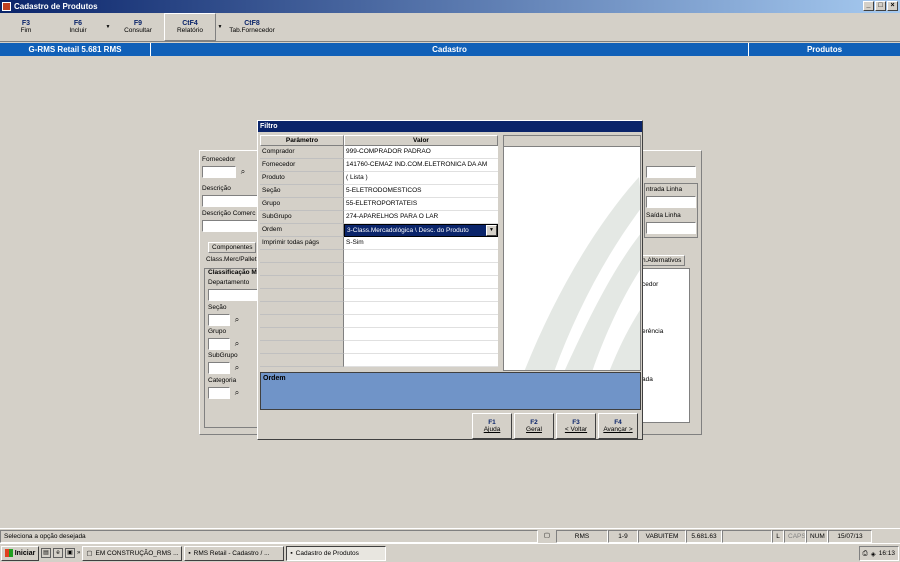 This screenshot has width=900, height=562. What do you see at coordinates (873, 554) in the screenshot?
I see `network-icon: ◈` at bounding box center [873, 554].